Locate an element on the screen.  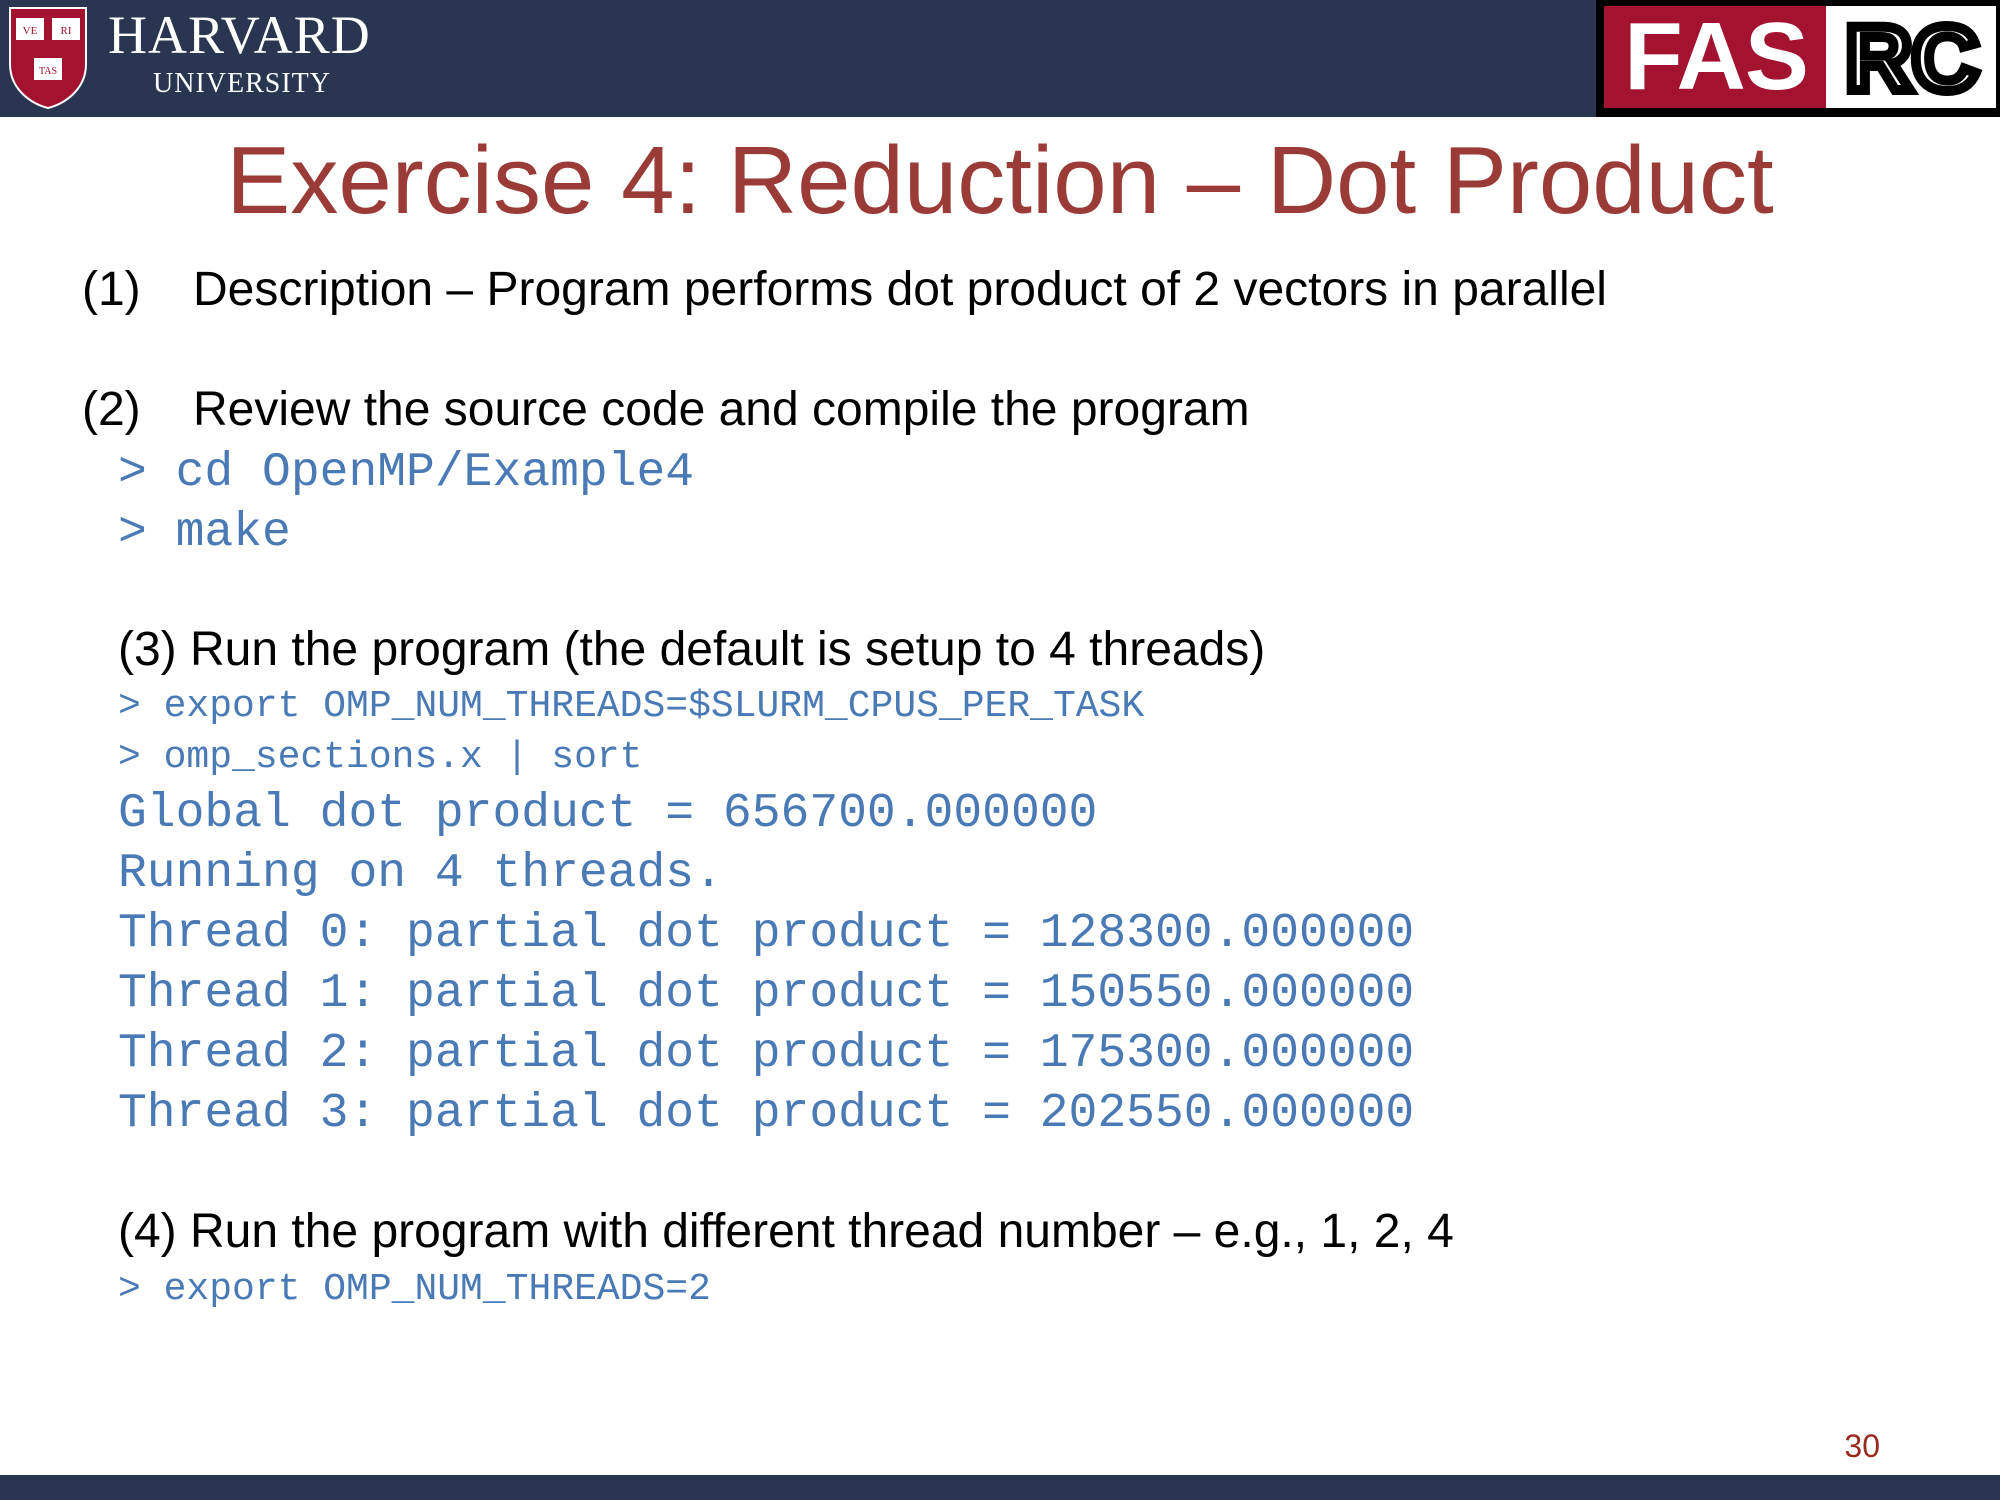
code-line-make: > make is located at coordinates (204, 533).